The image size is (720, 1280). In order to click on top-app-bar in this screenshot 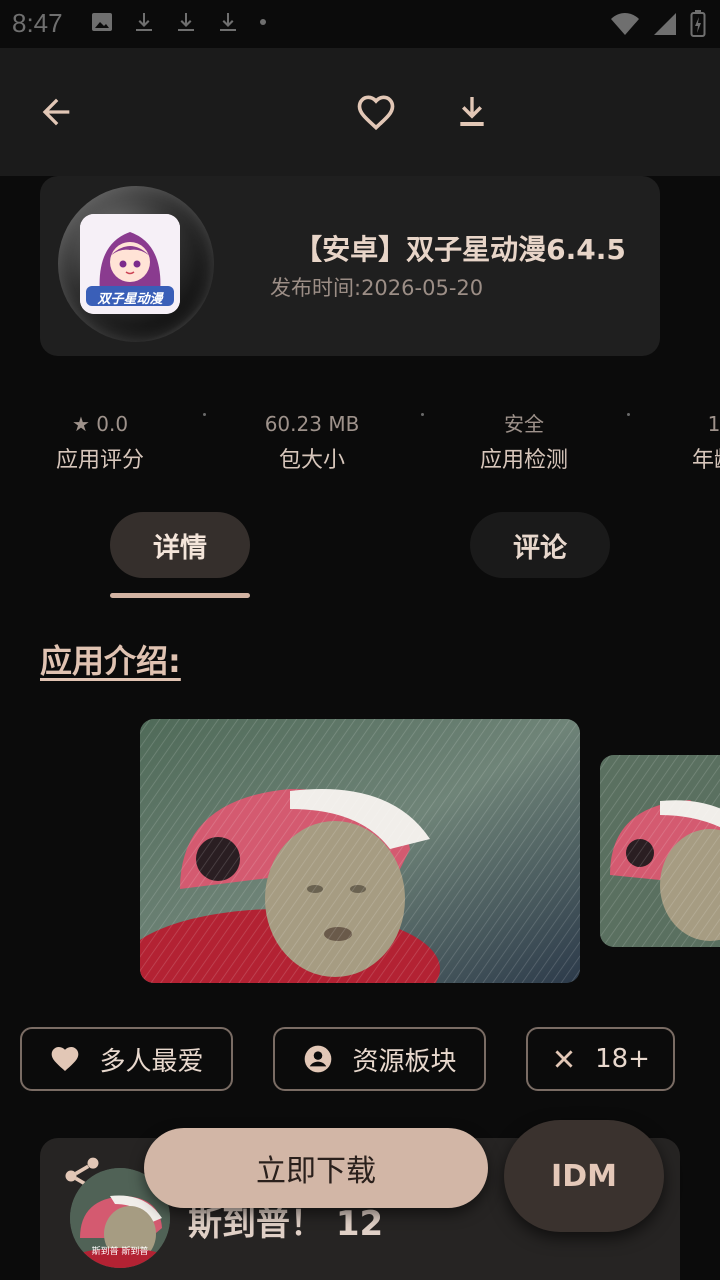, I will do `click(360, 112)`.